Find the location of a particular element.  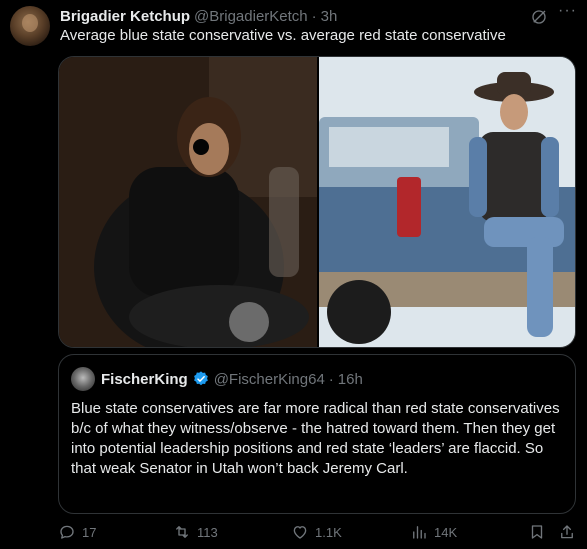

author-avatar is located at coordinates (30, 26).